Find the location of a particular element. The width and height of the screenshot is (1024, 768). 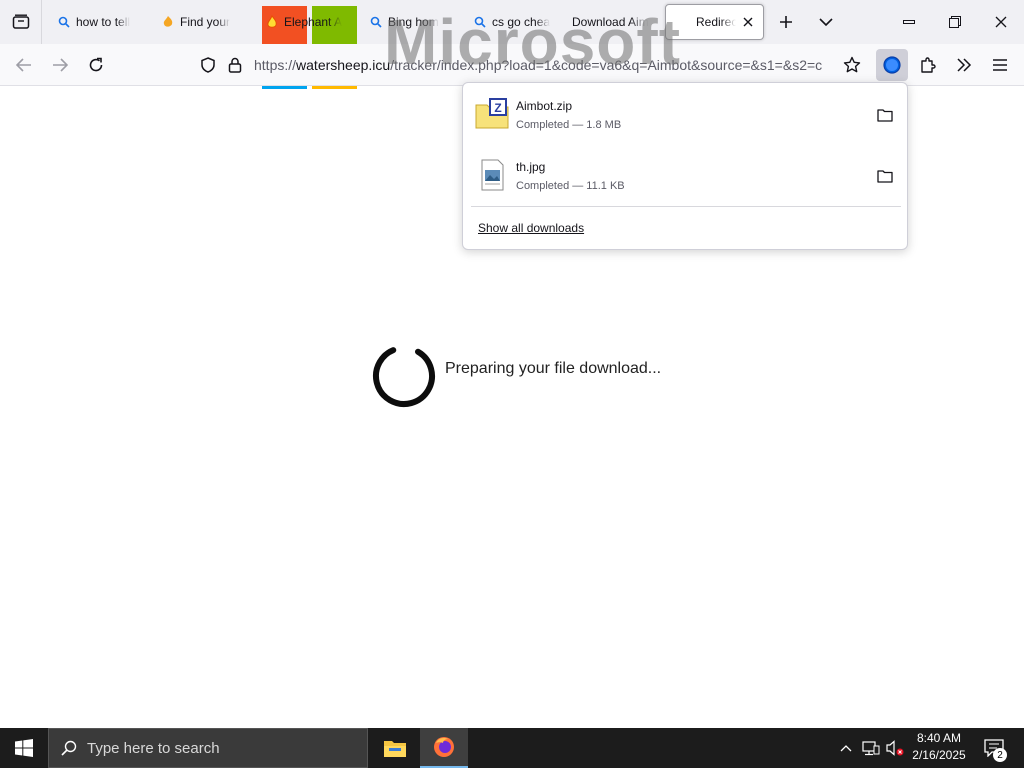

tab-cs-go-cheat: cs go chea is located at coordinates (514, 22).